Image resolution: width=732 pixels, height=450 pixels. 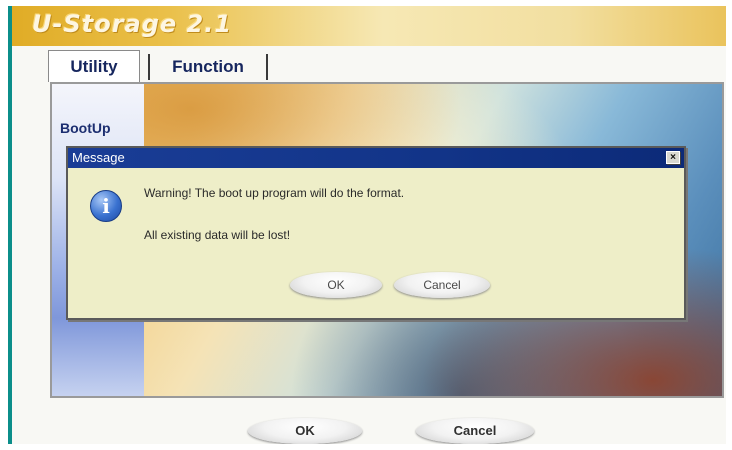 What do you see at coordinates (208, 67) in the screenshot?
I see `tab-function: Function` at bounding box center [208, 67].